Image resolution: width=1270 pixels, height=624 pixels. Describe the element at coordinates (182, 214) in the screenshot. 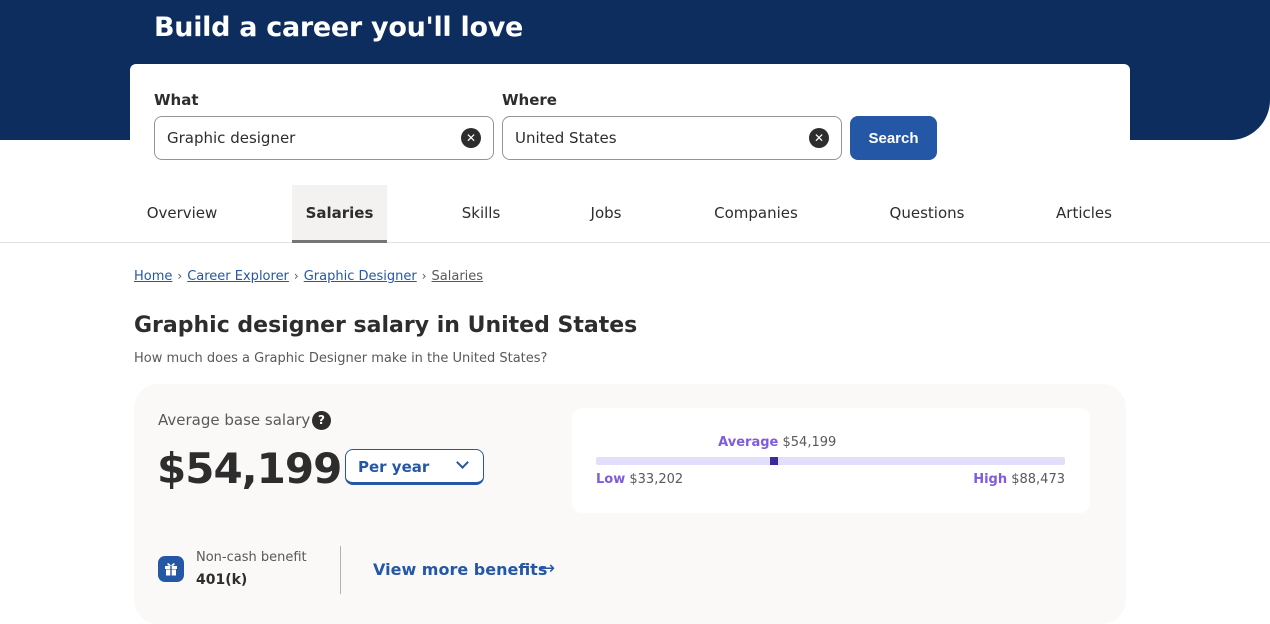

I see `tab-overview: Overview` at that location.